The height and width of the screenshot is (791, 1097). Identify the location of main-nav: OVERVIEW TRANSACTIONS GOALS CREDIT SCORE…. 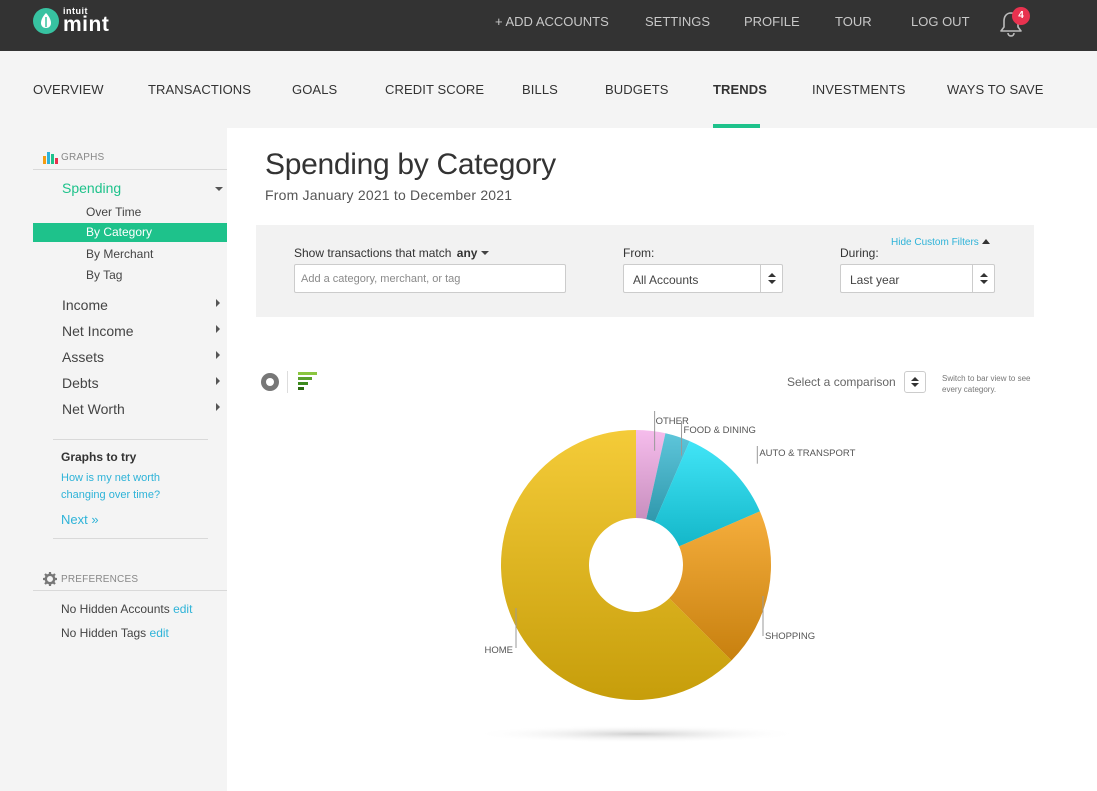
(548, 89).